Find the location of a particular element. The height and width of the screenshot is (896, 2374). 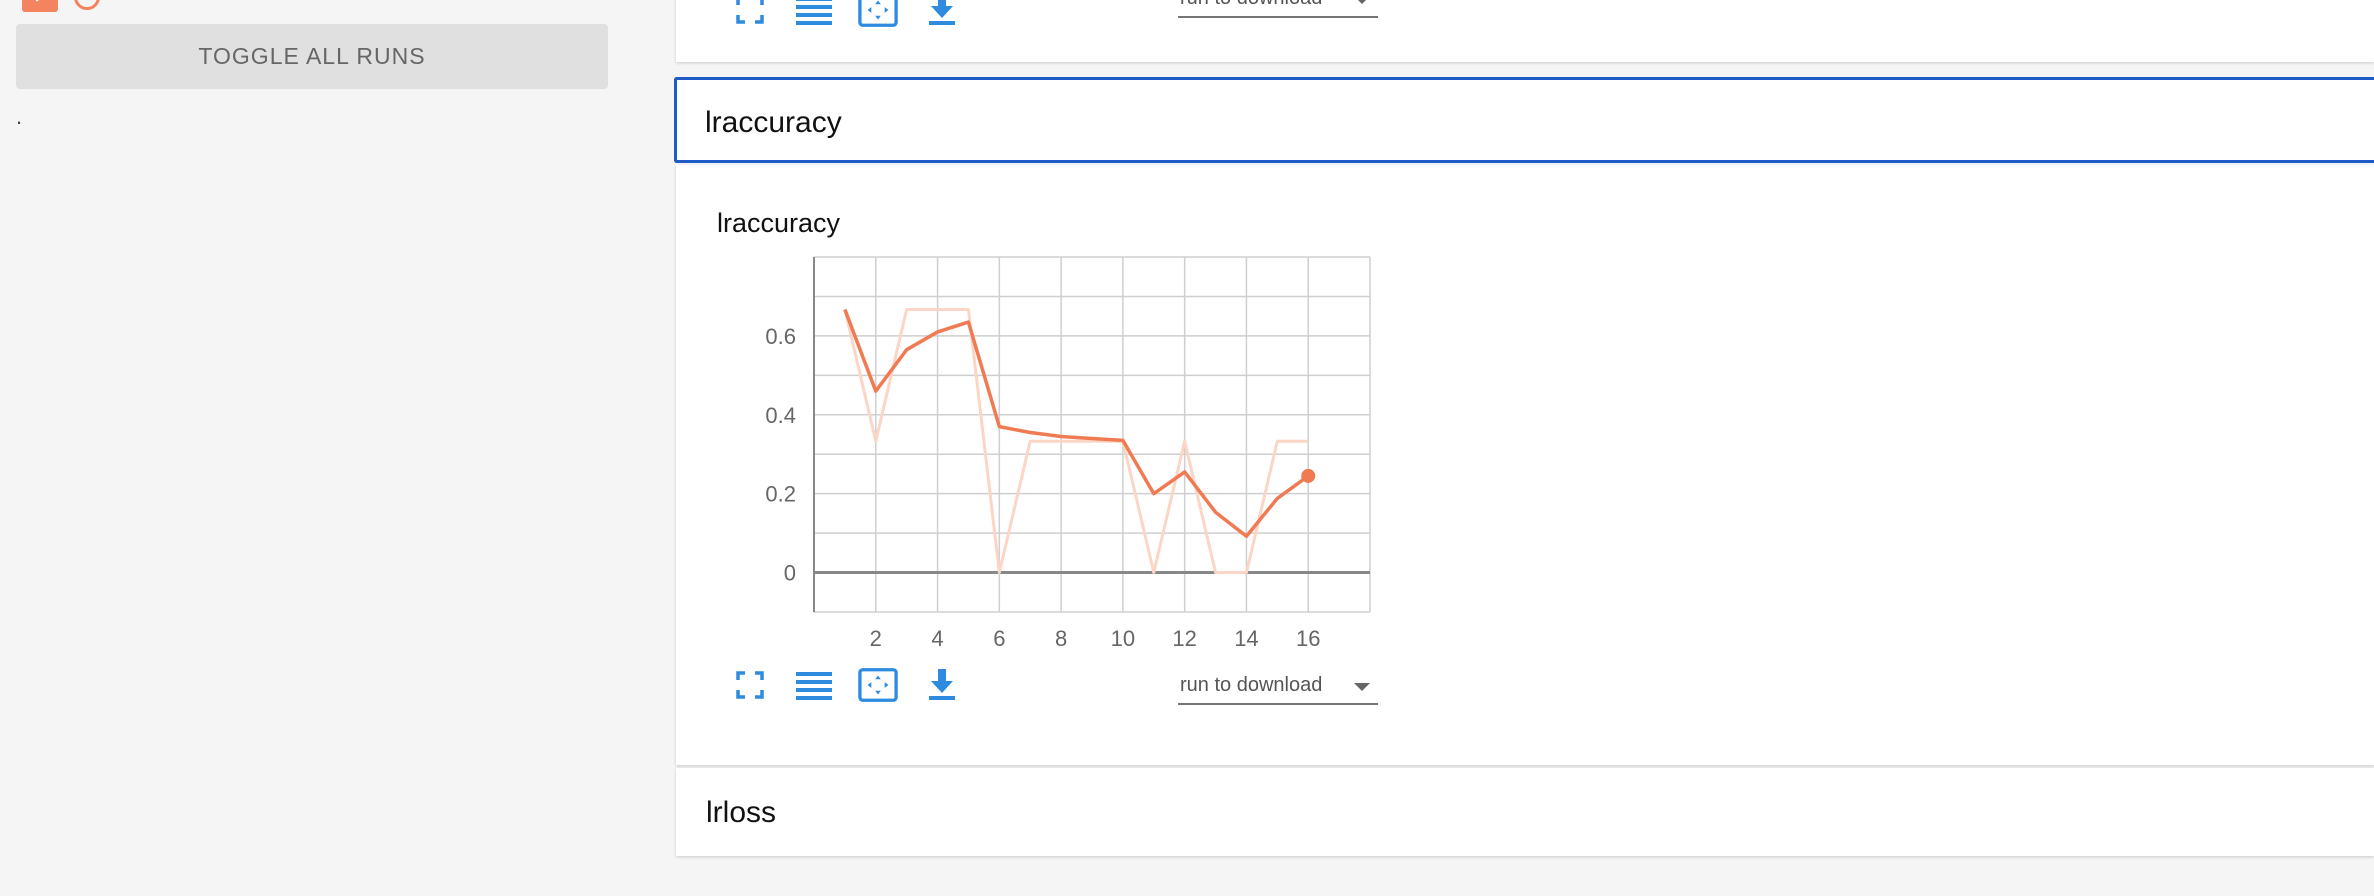

chart-toolbar is located at coordinates (846, 685).